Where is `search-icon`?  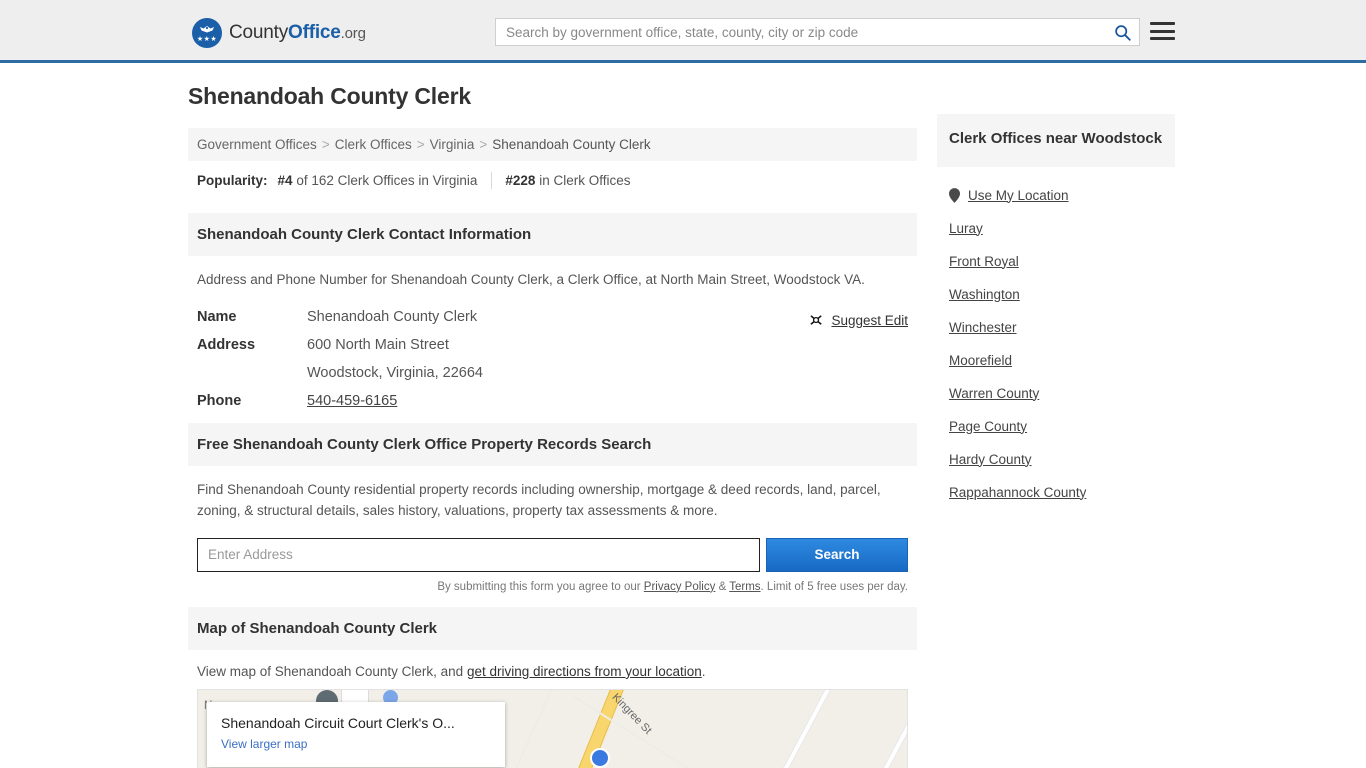
search-icon is located at coordinates (1122, 32).